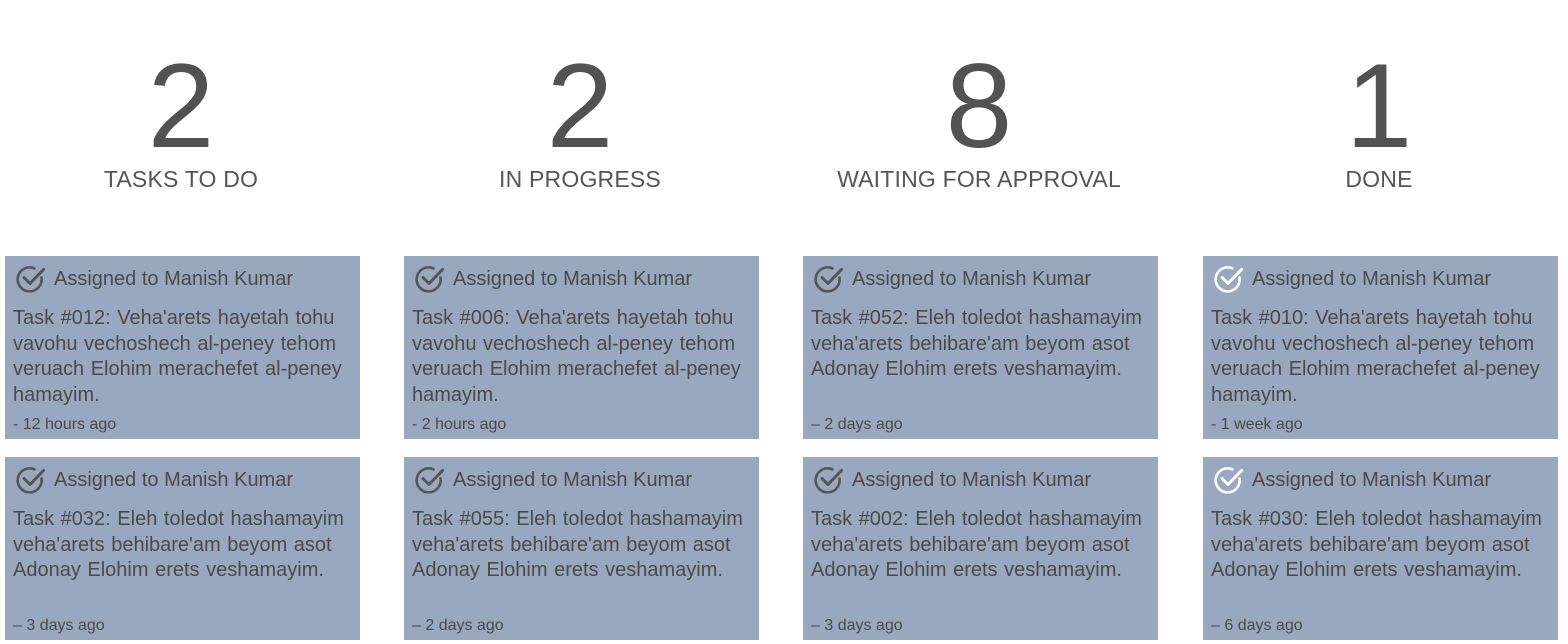  I want to click on card-timestamp: – 6 days ago, so click(1257, 625).